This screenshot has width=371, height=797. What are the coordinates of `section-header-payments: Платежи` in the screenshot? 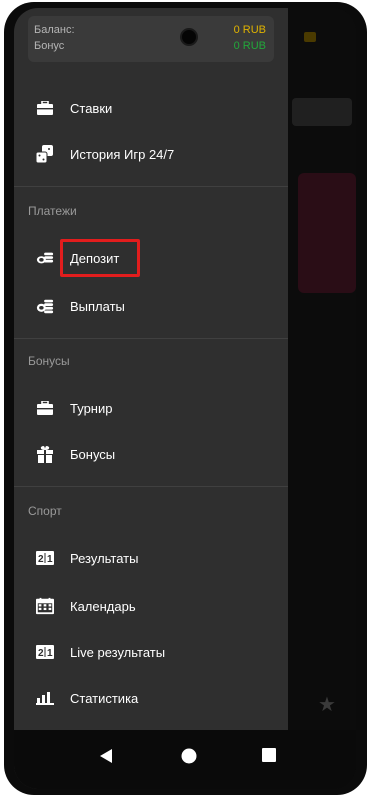 It's located at (52, 211).